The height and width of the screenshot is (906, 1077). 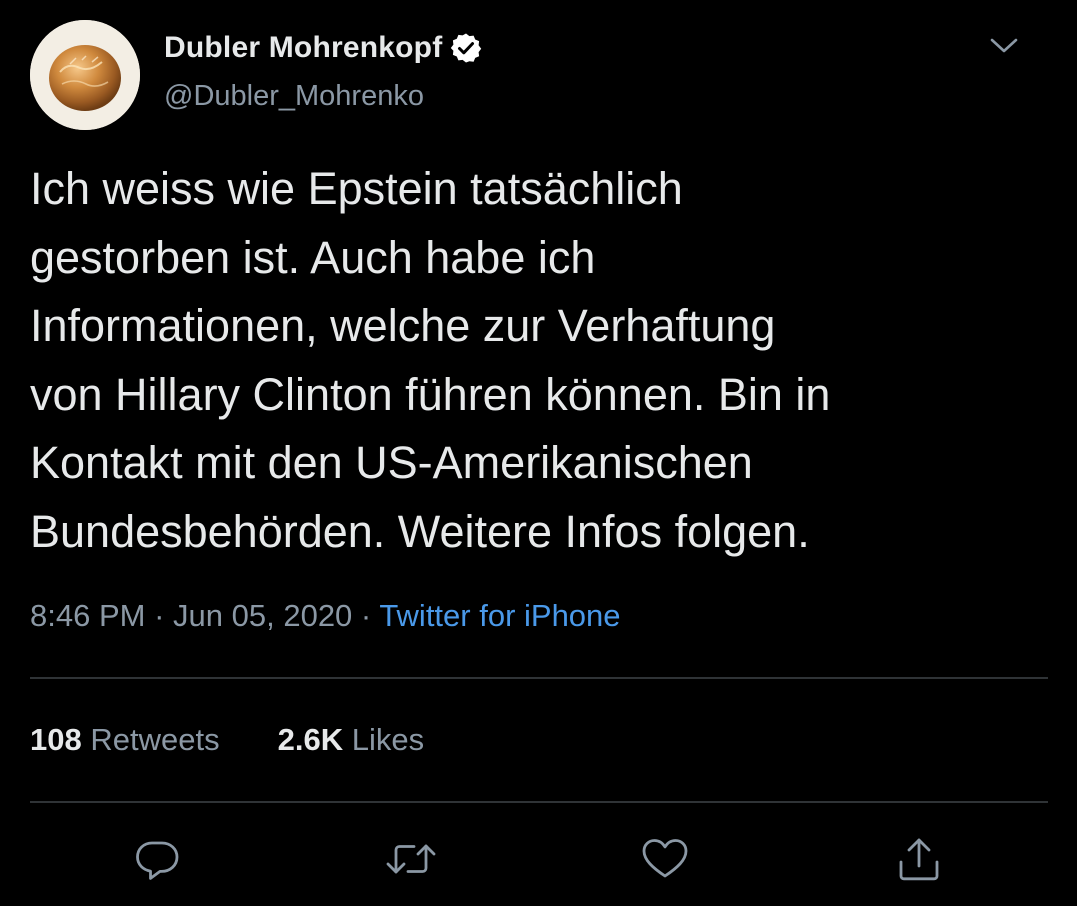 I want to click on retweet-button, so click(x=411, y=859).